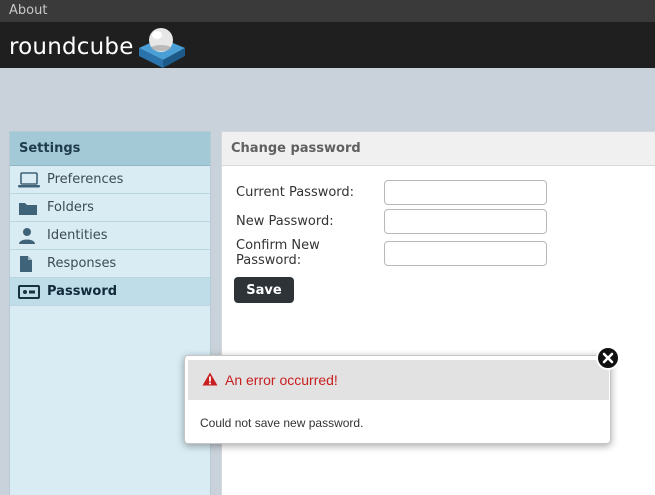  I want to click on dialog-title: An error occurred!, so click(281, 380).